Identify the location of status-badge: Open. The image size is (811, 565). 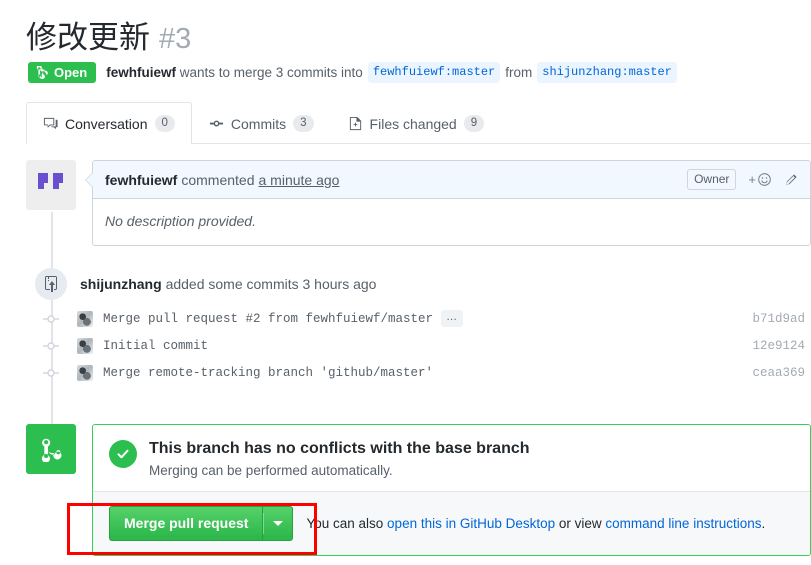
(62, 72).